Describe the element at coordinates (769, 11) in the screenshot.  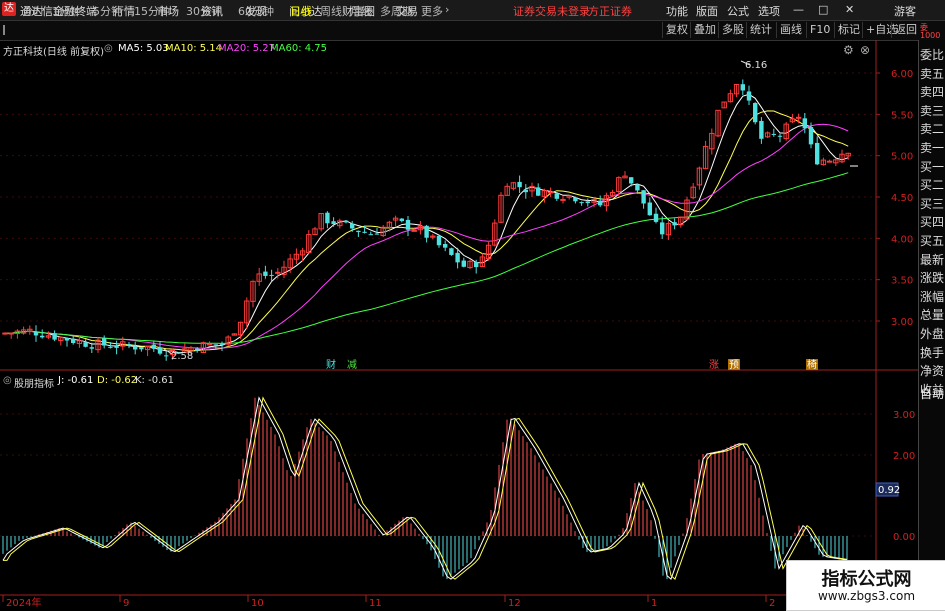
I see `menu-item-options: 选项` at that location.